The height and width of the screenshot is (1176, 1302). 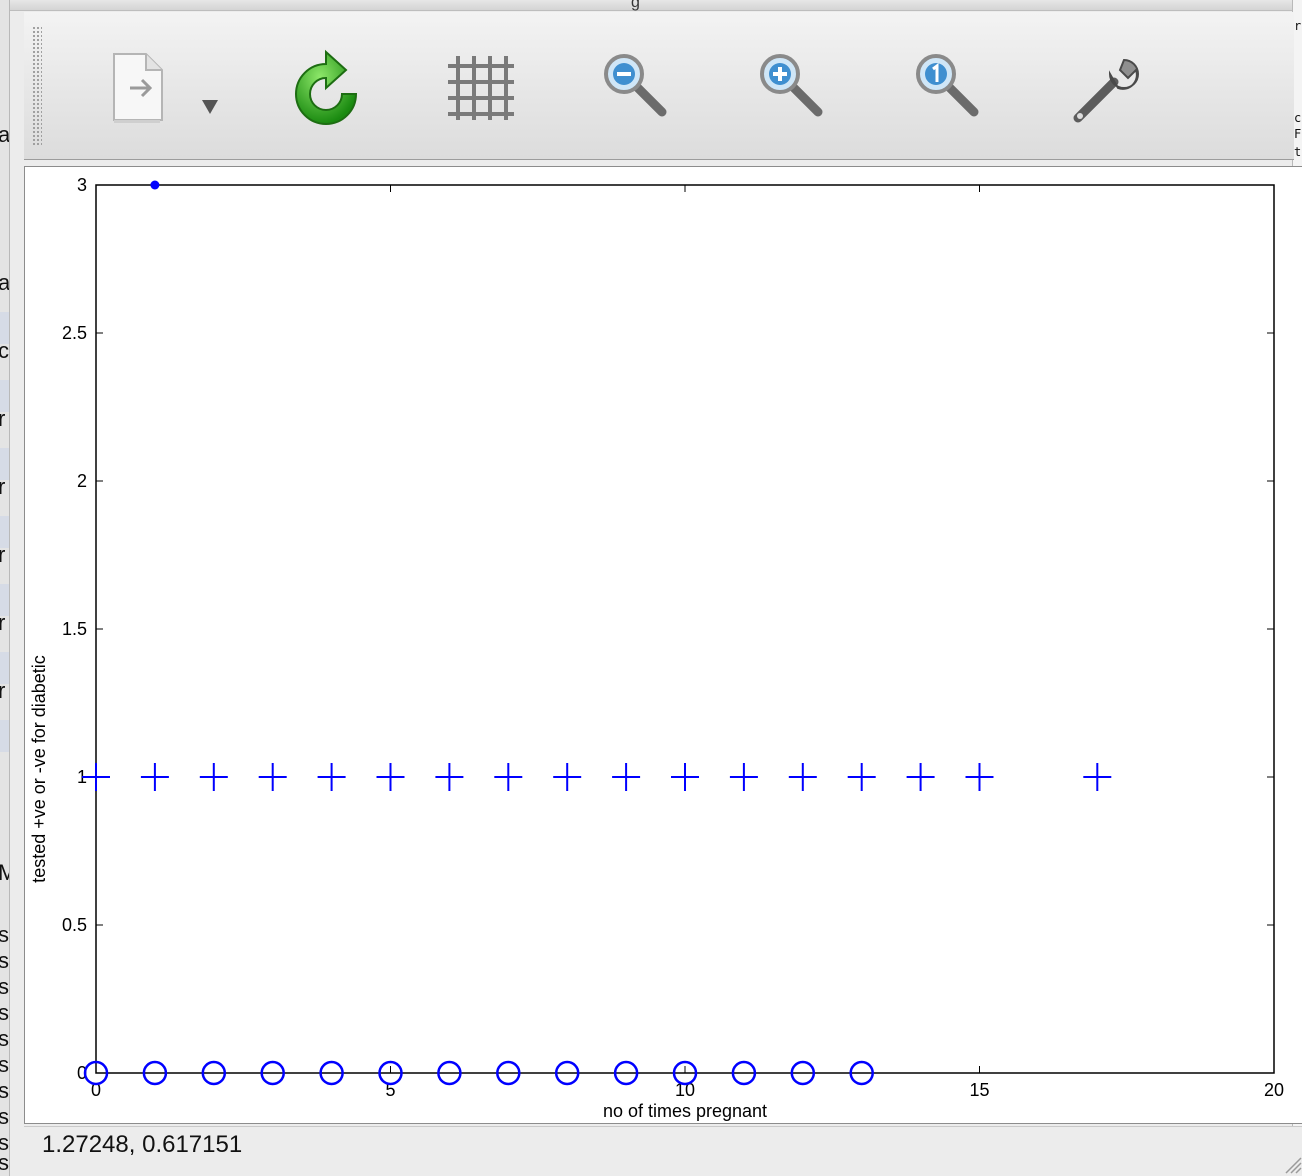 I want to click on dropdown-arrow-icon, so click(x=210, y=88).